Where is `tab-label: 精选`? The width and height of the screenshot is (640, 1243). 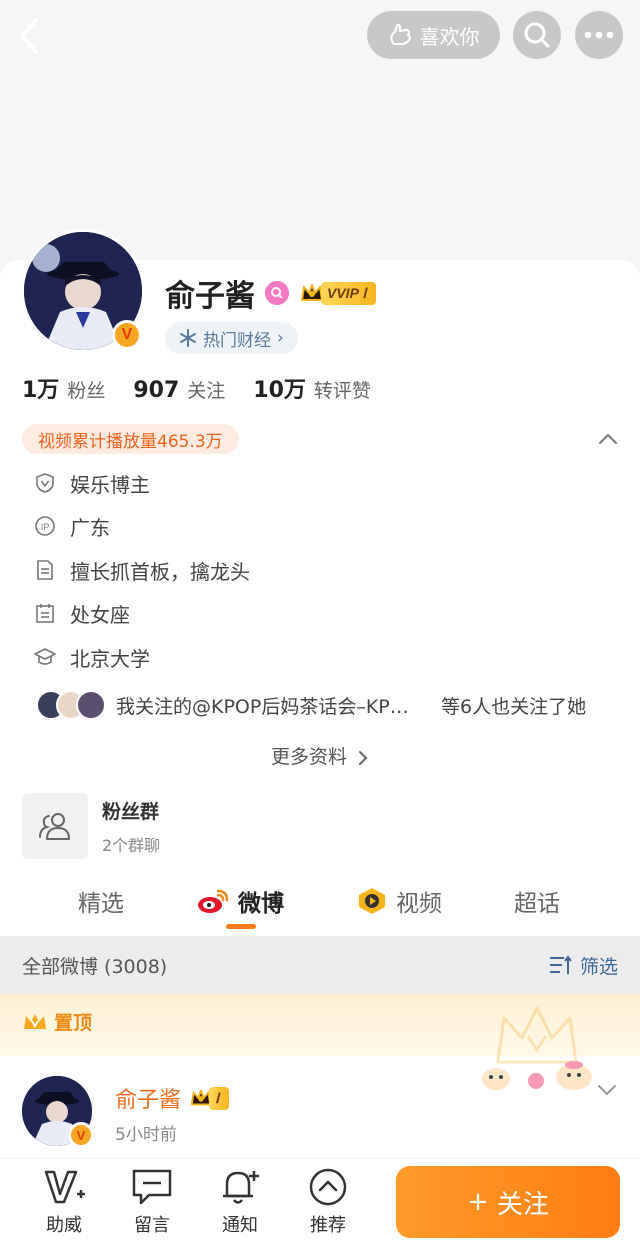
tab-label: 精选 is located at coordinates (101, 904).